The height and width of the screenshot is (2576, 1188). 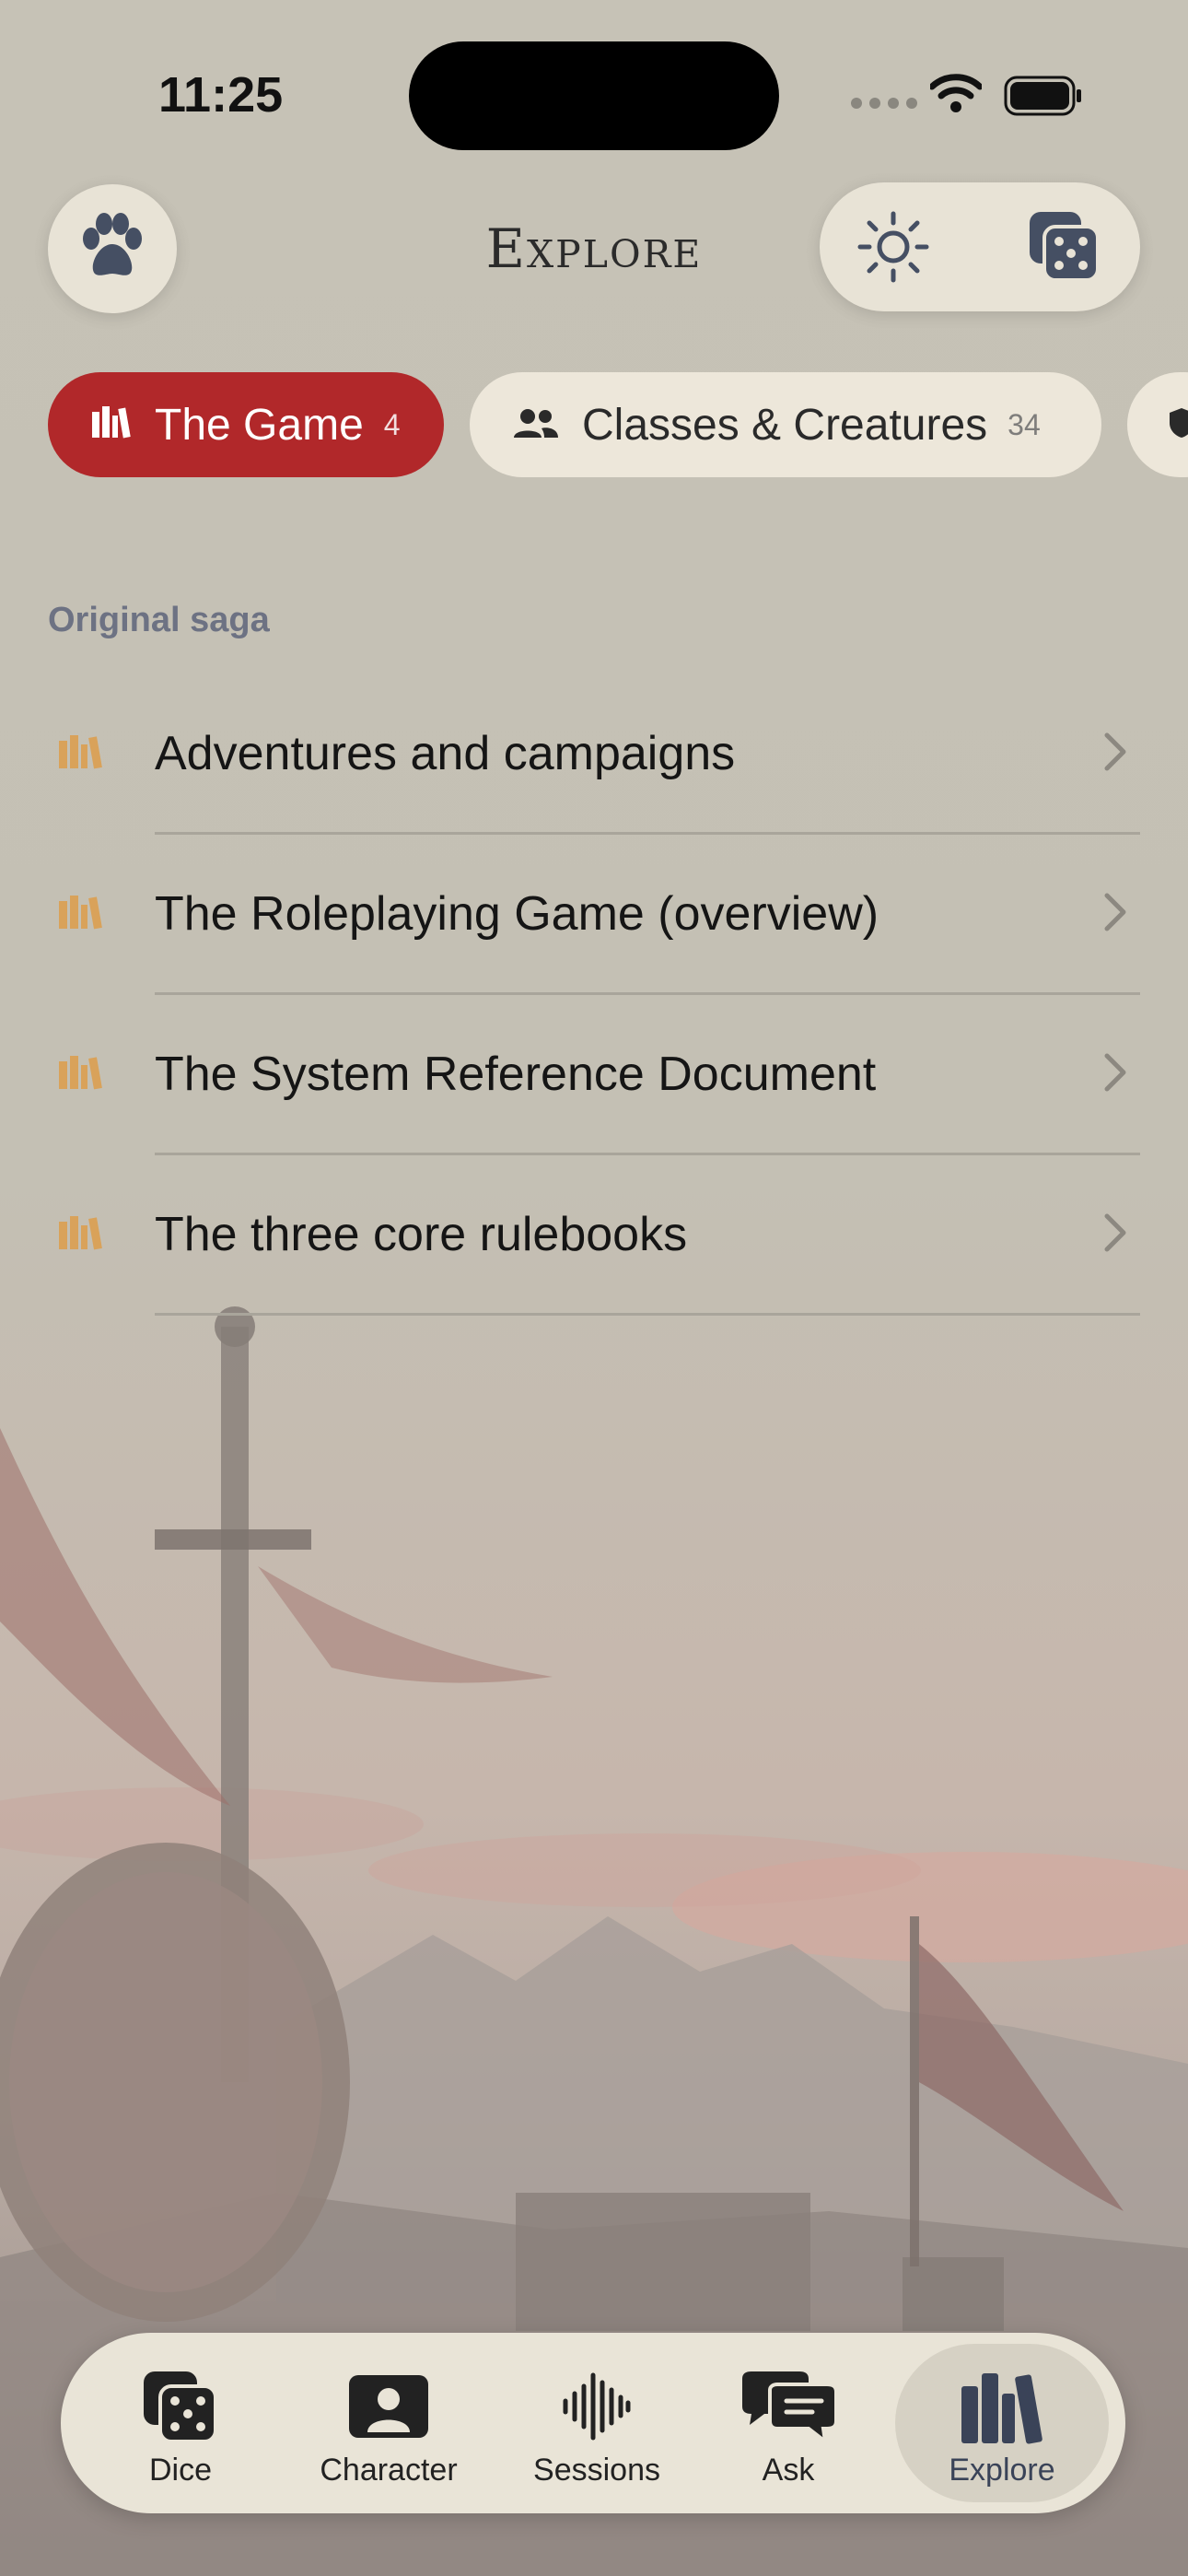 I want to click on tab-dice: Dice, so click(x=180, y=2423).